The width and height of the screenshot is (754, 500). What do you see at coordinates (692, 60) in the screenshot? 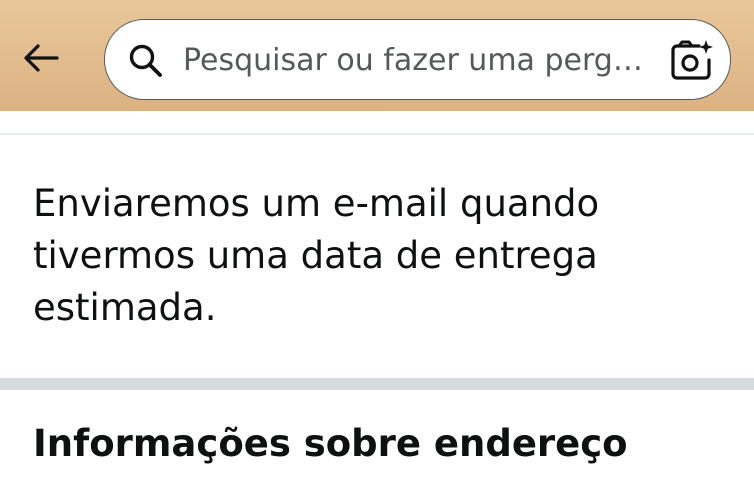
I see `camera-lens-icon` at bounding box center [692, 60].